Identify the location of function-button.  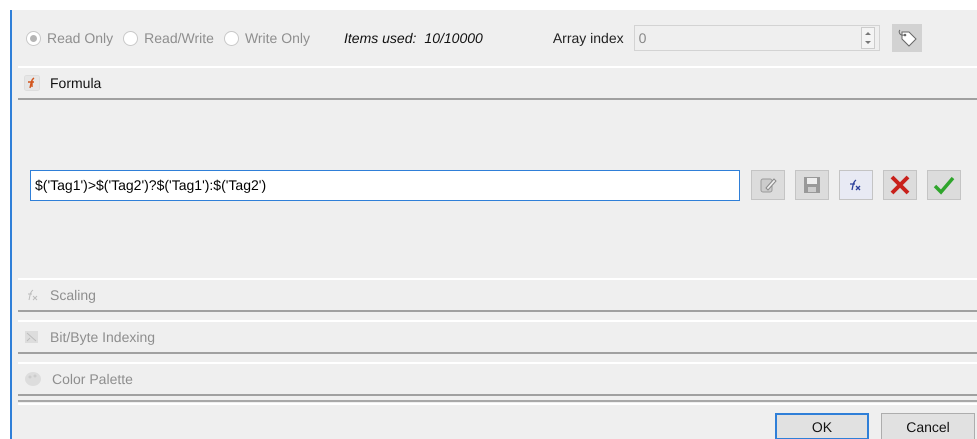
(856, 185).